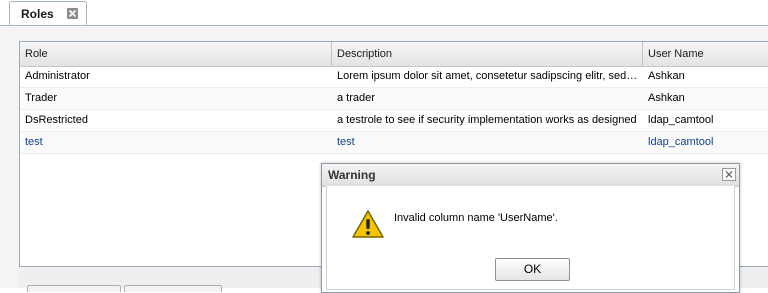 Image resolution: width=768 pixels, height=293 pixels. Describe the element at coordinates (530, 175) in the screenshot. I see `dialog-title-bar: Warning` at that location.